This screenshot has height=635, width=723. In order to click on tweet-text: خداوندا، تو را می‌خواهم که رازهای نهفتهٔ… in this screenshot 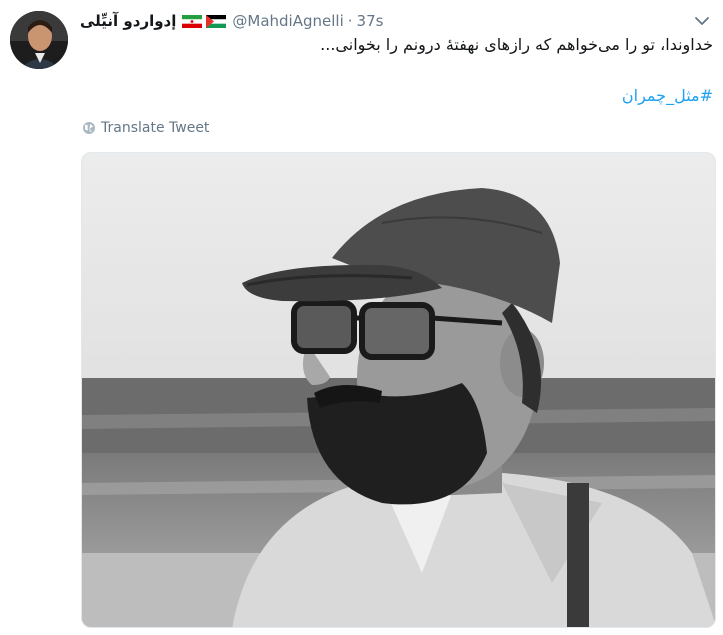, I will do `click(516, 44)`.